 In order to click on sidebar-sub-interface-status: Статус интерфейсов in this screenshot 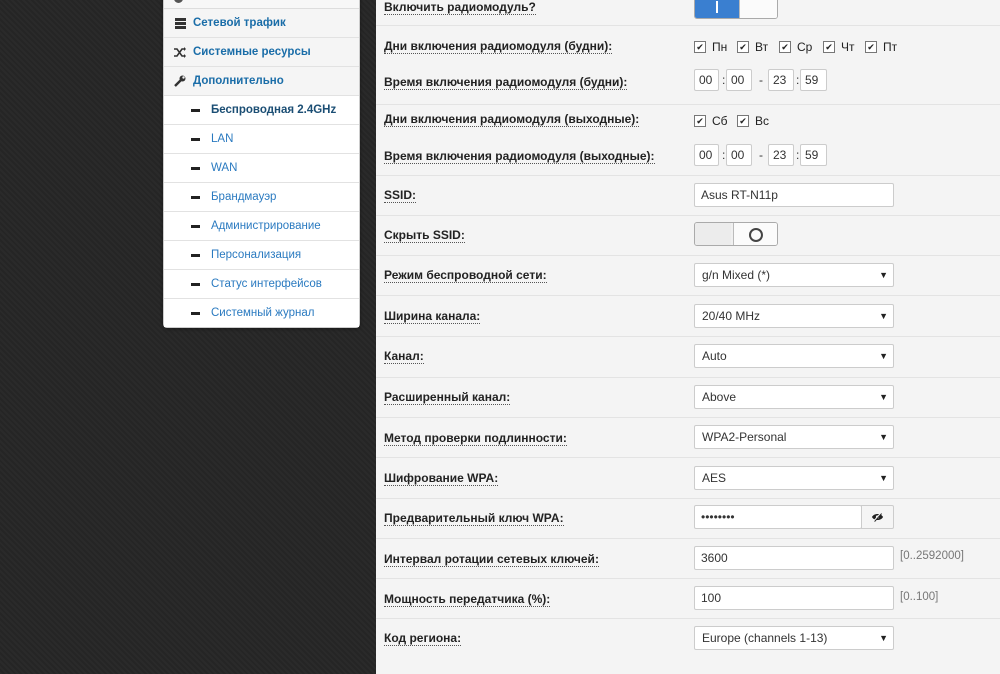, I will do `click(261, 284)`.